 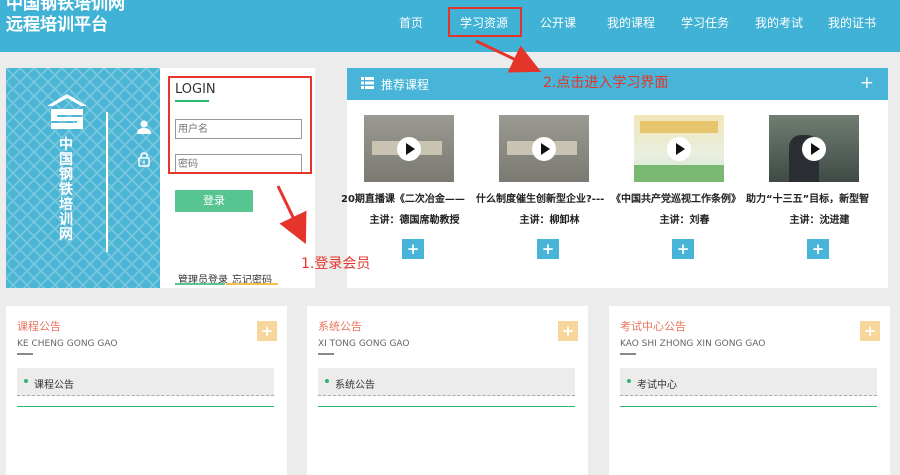 I want to click on arrow-to-login, so click(x=291, y=215).